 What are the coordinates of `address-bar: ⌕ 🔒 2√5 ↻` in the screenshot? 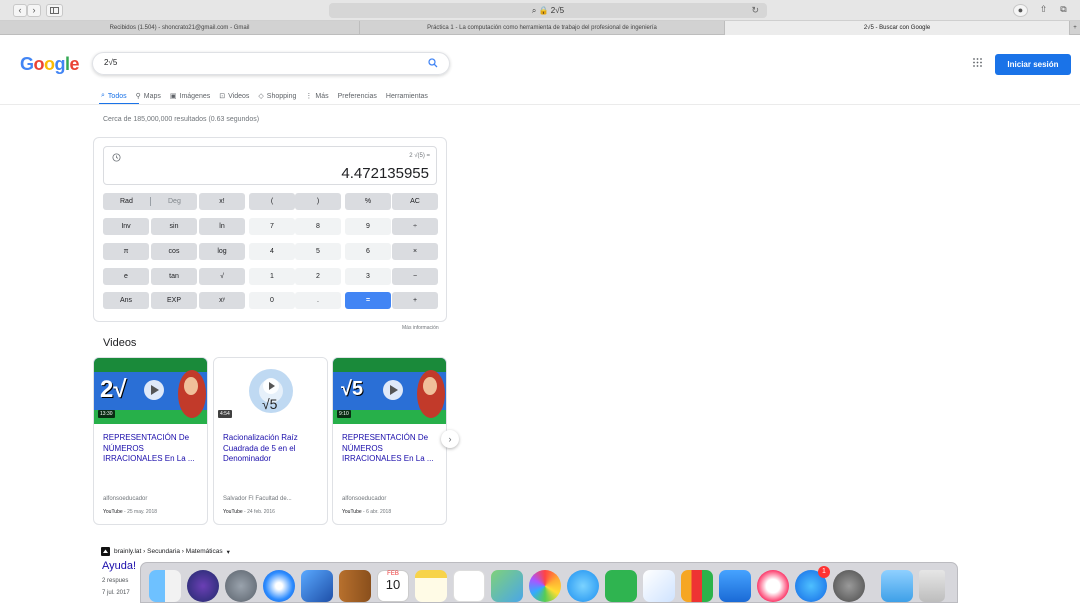 It's located at (548, 10).